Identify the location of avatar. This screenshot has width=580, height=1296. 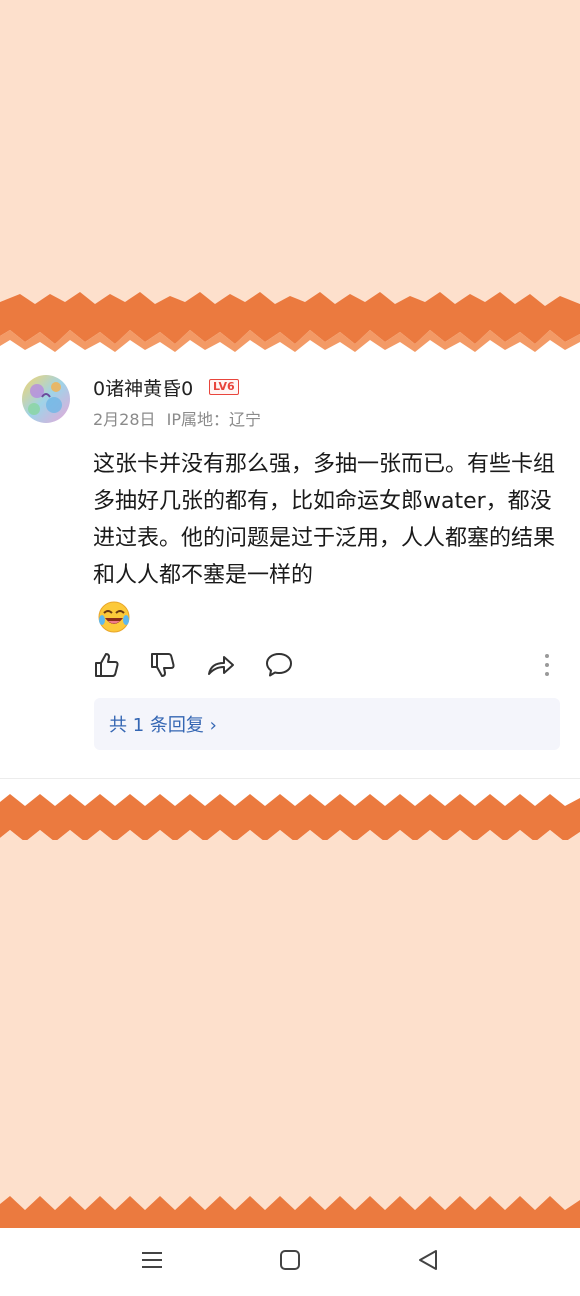
(46, 399).